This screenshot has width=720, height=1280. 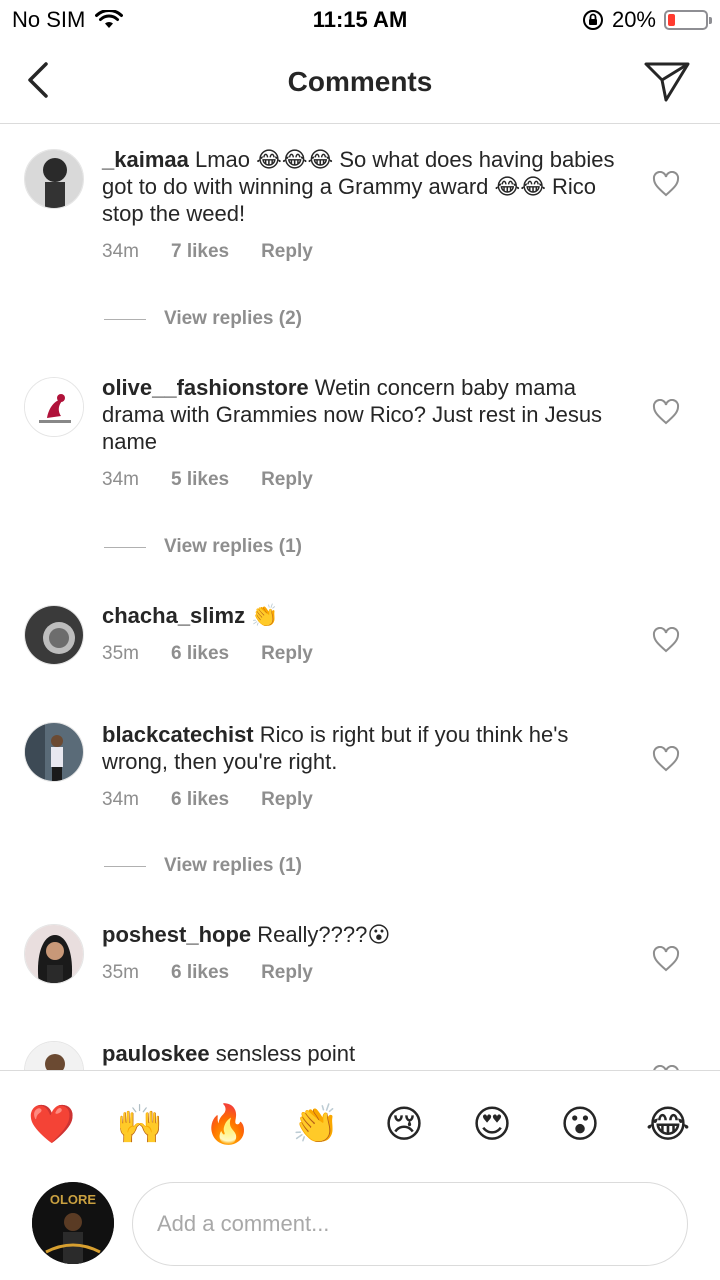 What do you see at coordinates (362, 615) in the screenshot?
I see `comment-text: chacha_slimz 👏` at bounding box center [362, 615].